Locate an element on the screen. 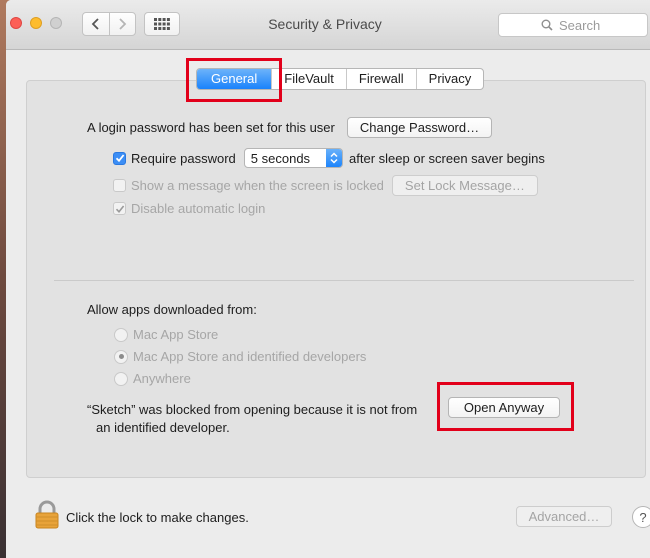 The height and width of the screenshot is (558, 650). radio-mac-app-store is located at coordinates (121, 334).